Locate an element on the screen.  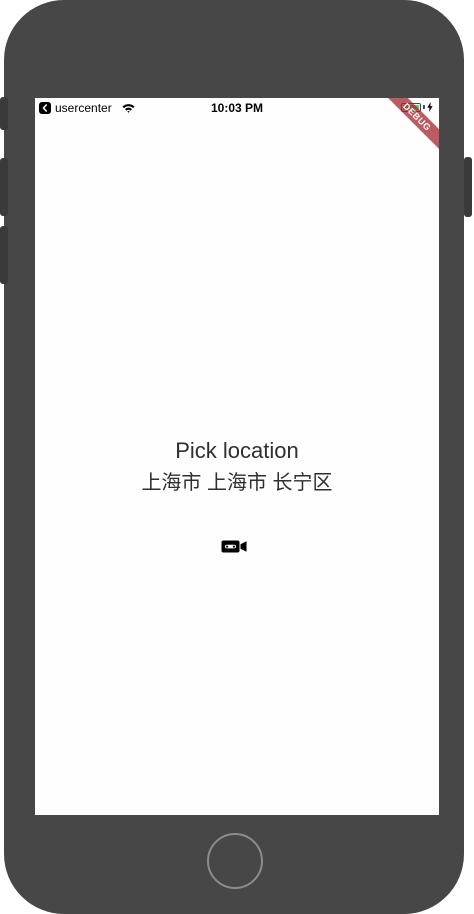
power-button is located at coordinates (468, 187).